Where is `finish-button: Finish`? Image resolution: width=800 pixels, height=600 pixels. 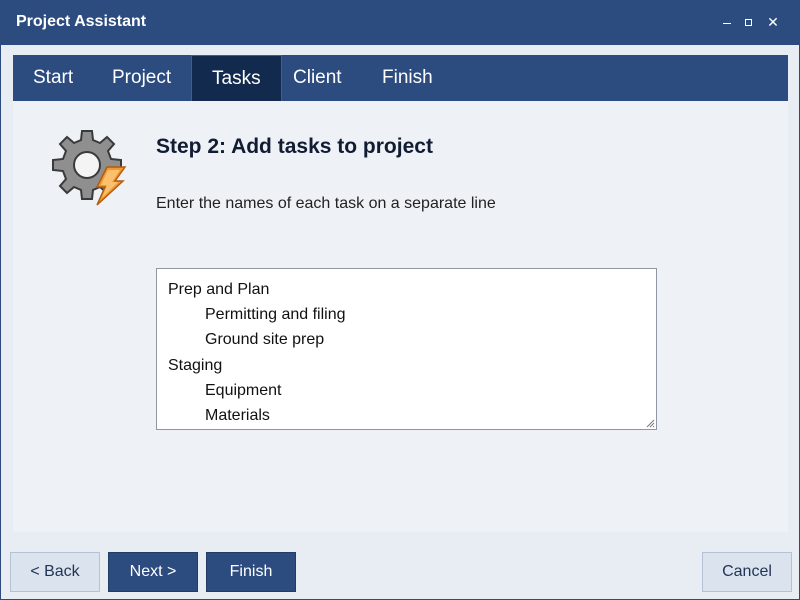
finish-button: Finish is located at coordinates (251, 572).